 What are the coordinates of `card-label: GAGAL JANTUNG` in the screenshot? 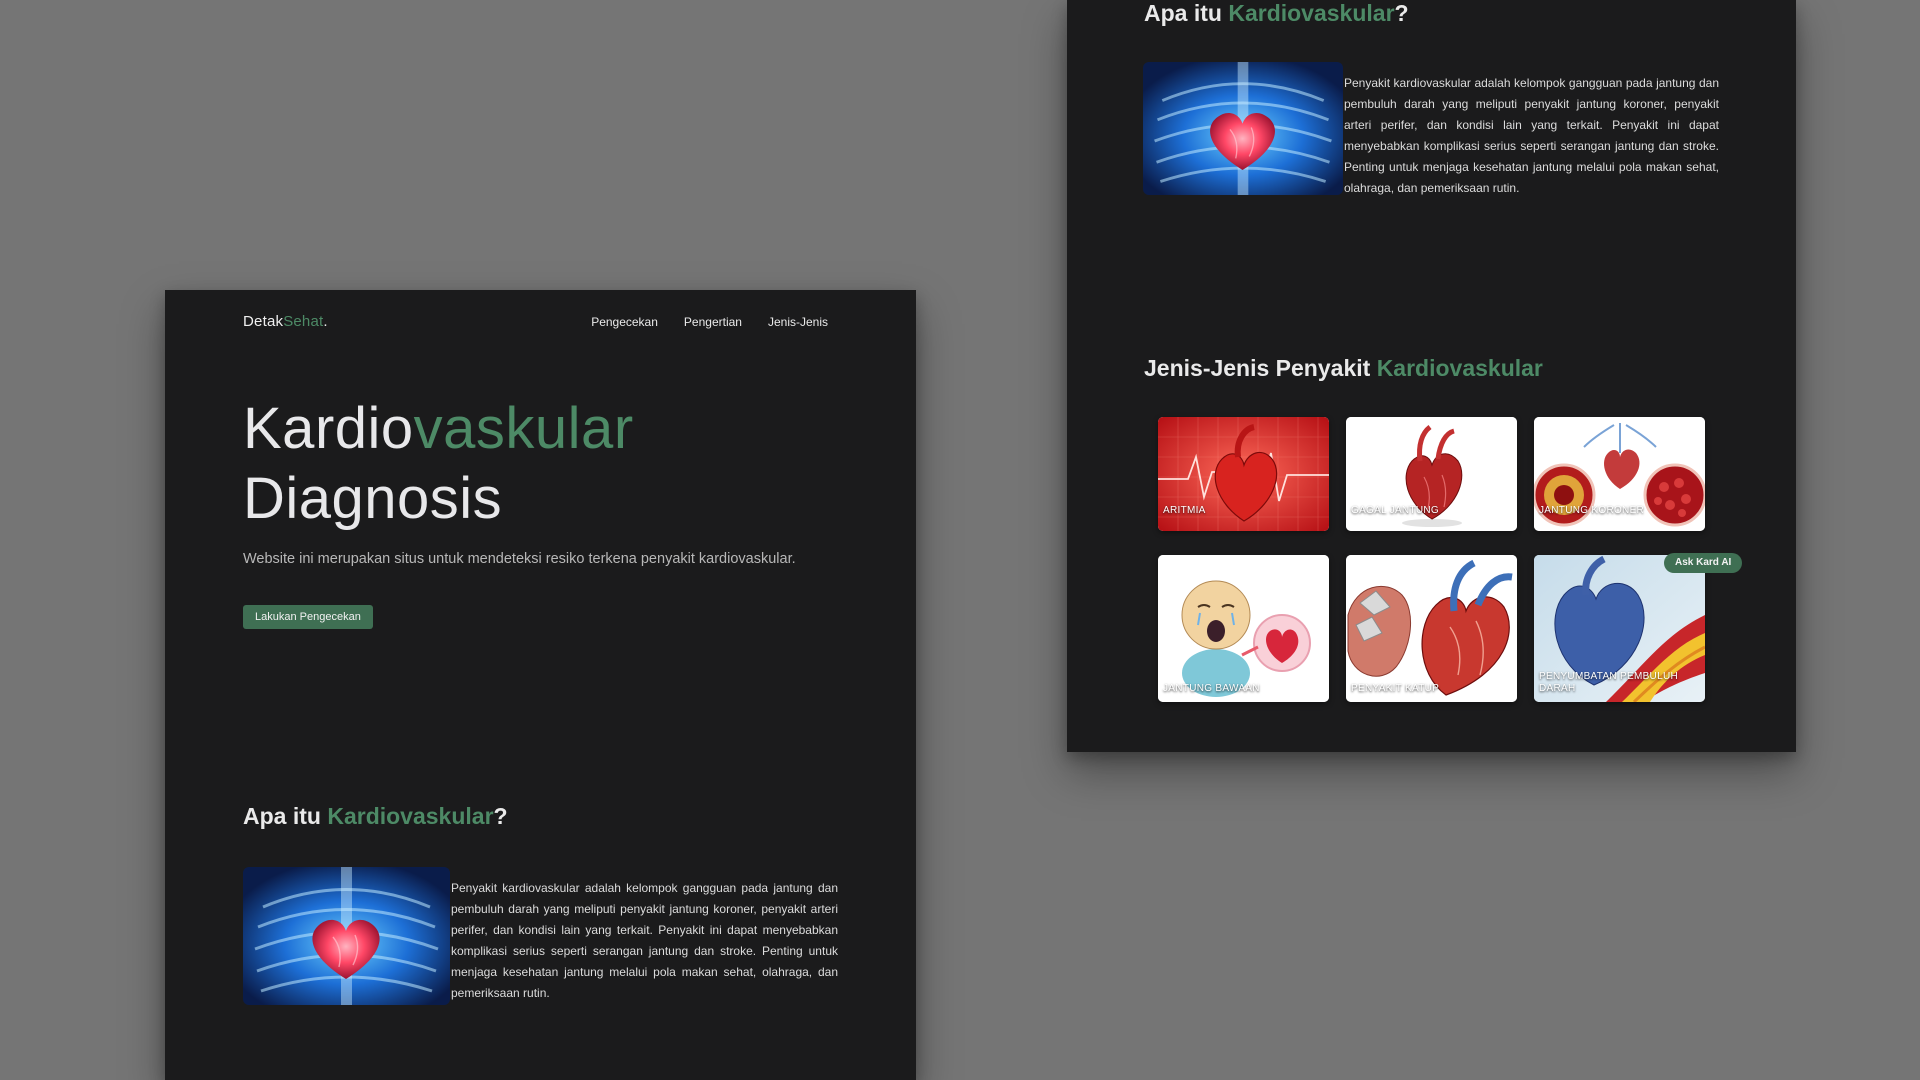 It's located at (1395, 510).